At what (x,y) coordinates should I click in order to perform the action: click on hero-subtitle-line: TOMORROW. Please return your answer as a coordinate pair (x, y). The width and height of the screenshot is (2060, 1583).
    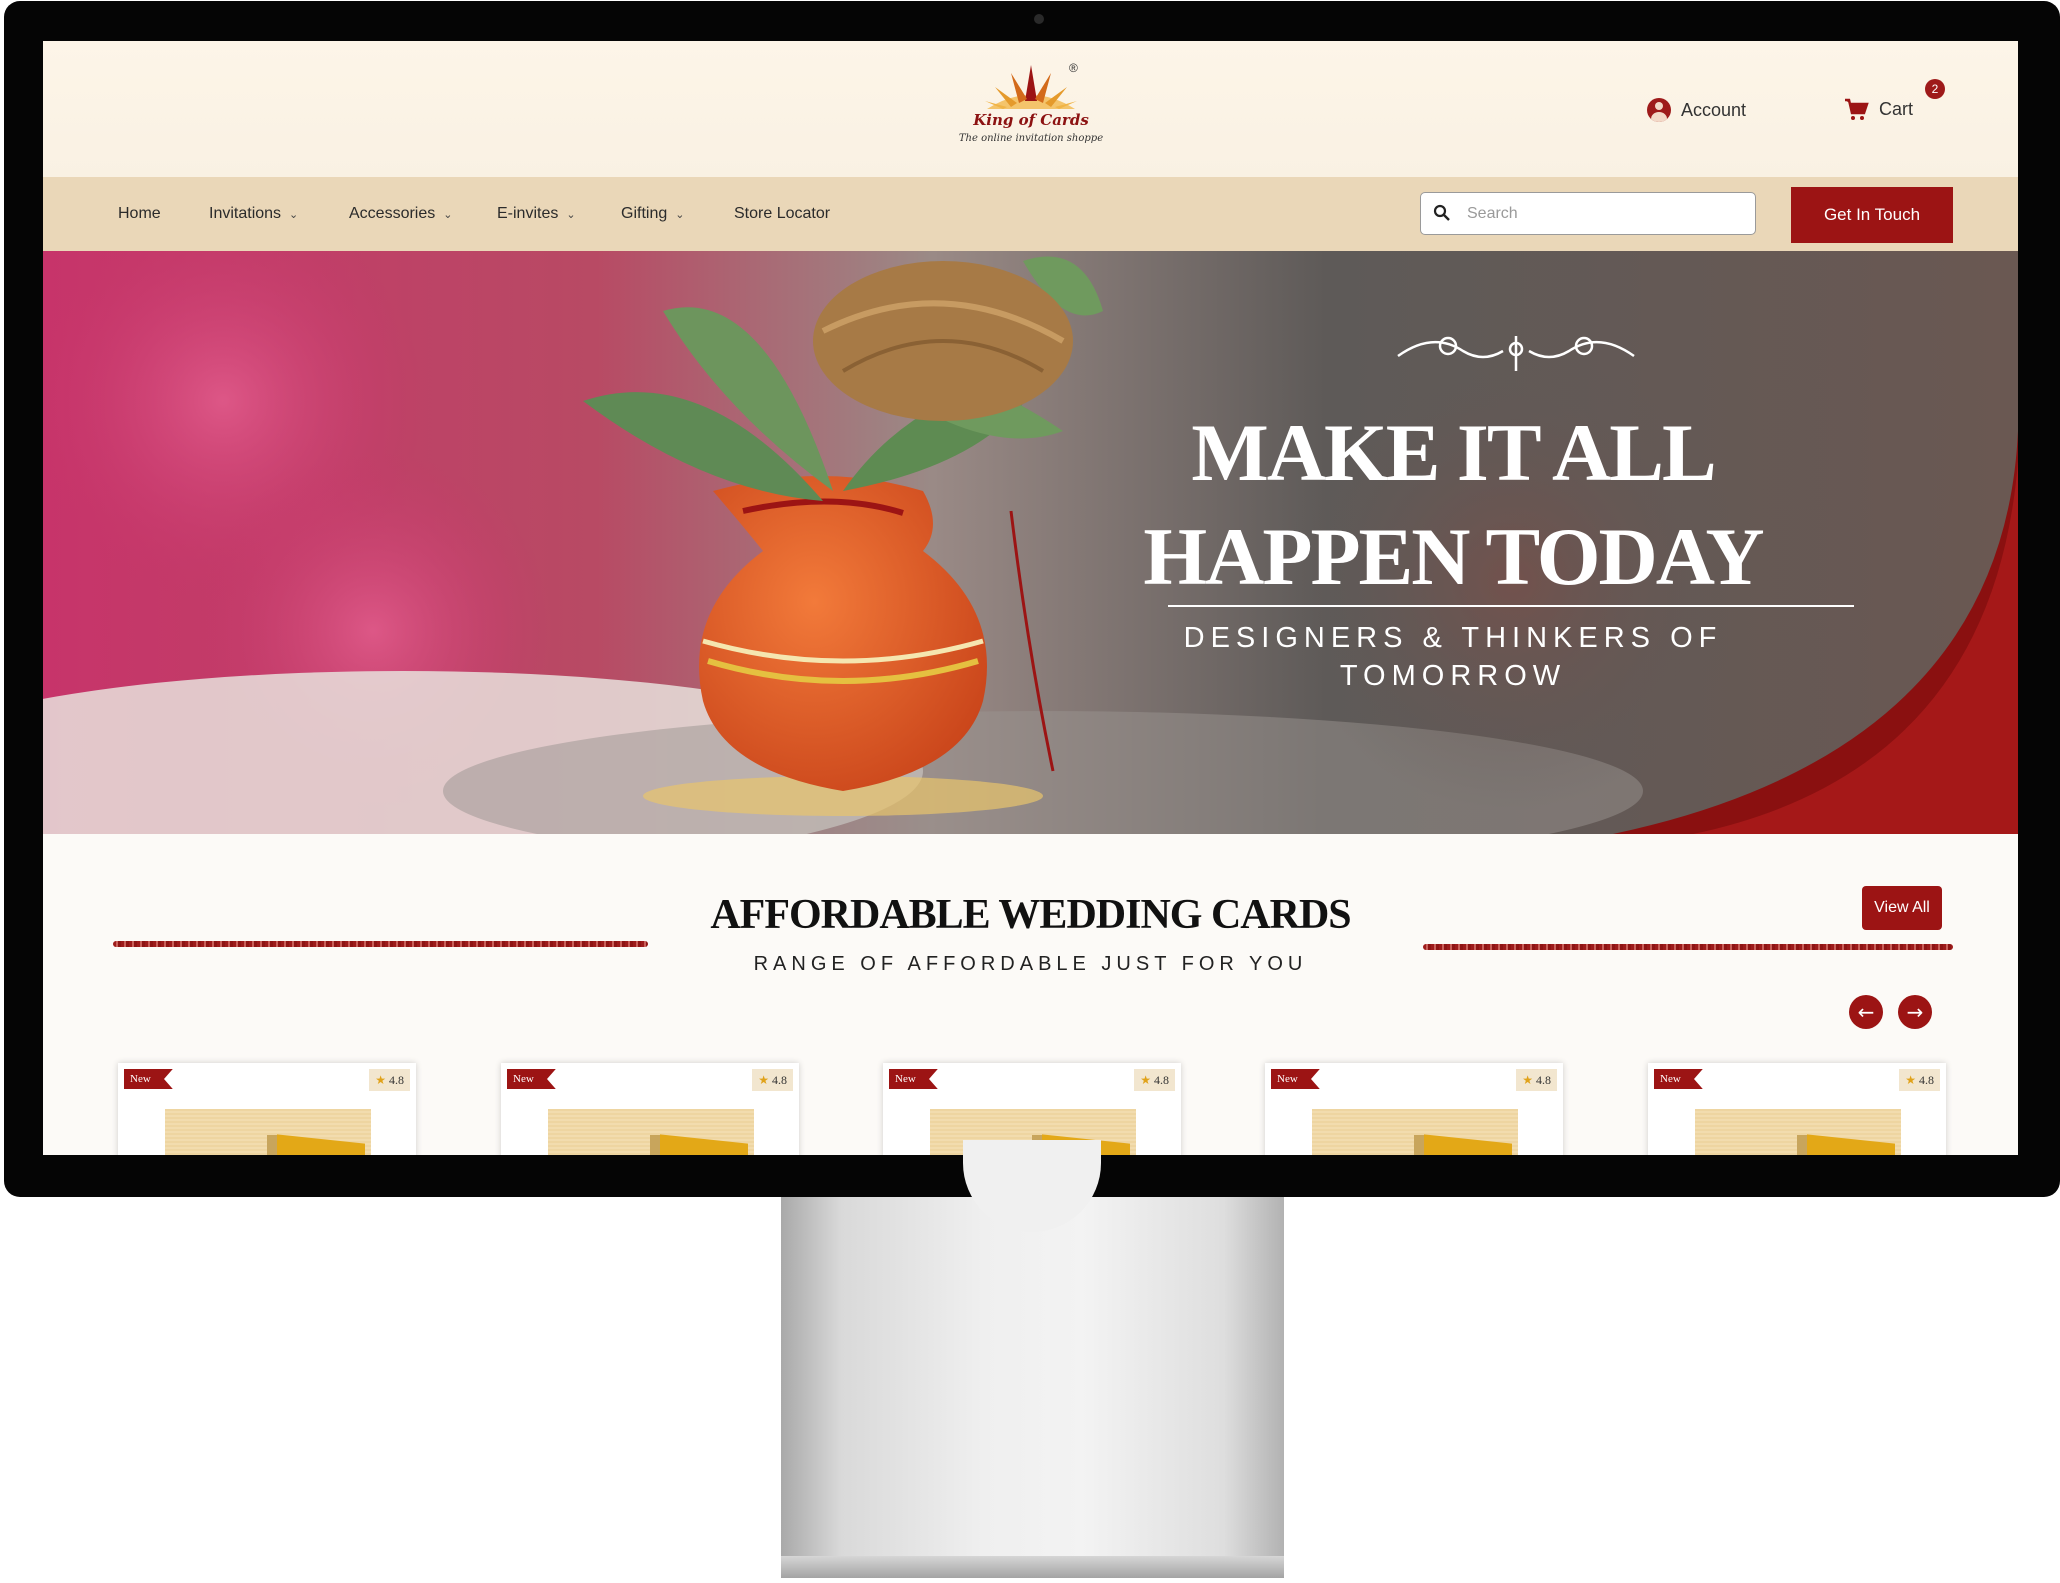
    Looking at the image, I should click on (1453, 676).